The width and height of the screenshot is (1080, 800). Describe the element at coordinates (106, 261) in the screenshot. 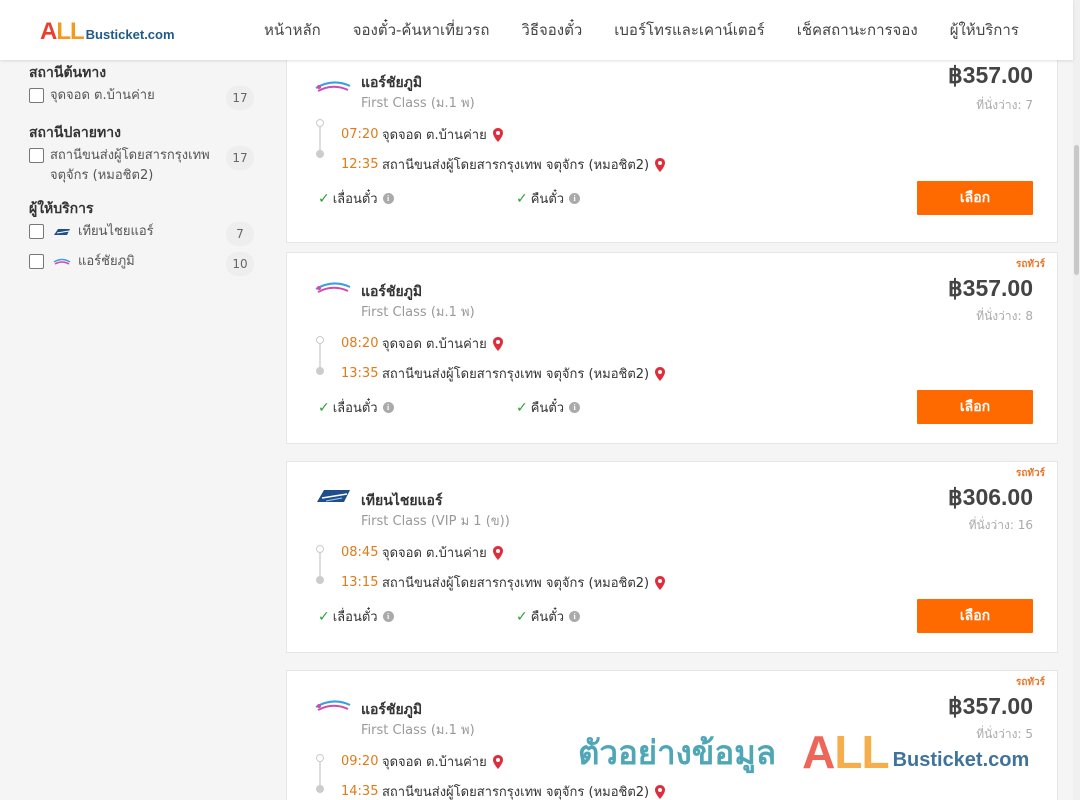

I see `filter-operator-label: แอร์ชัยภูมิ` at that location.